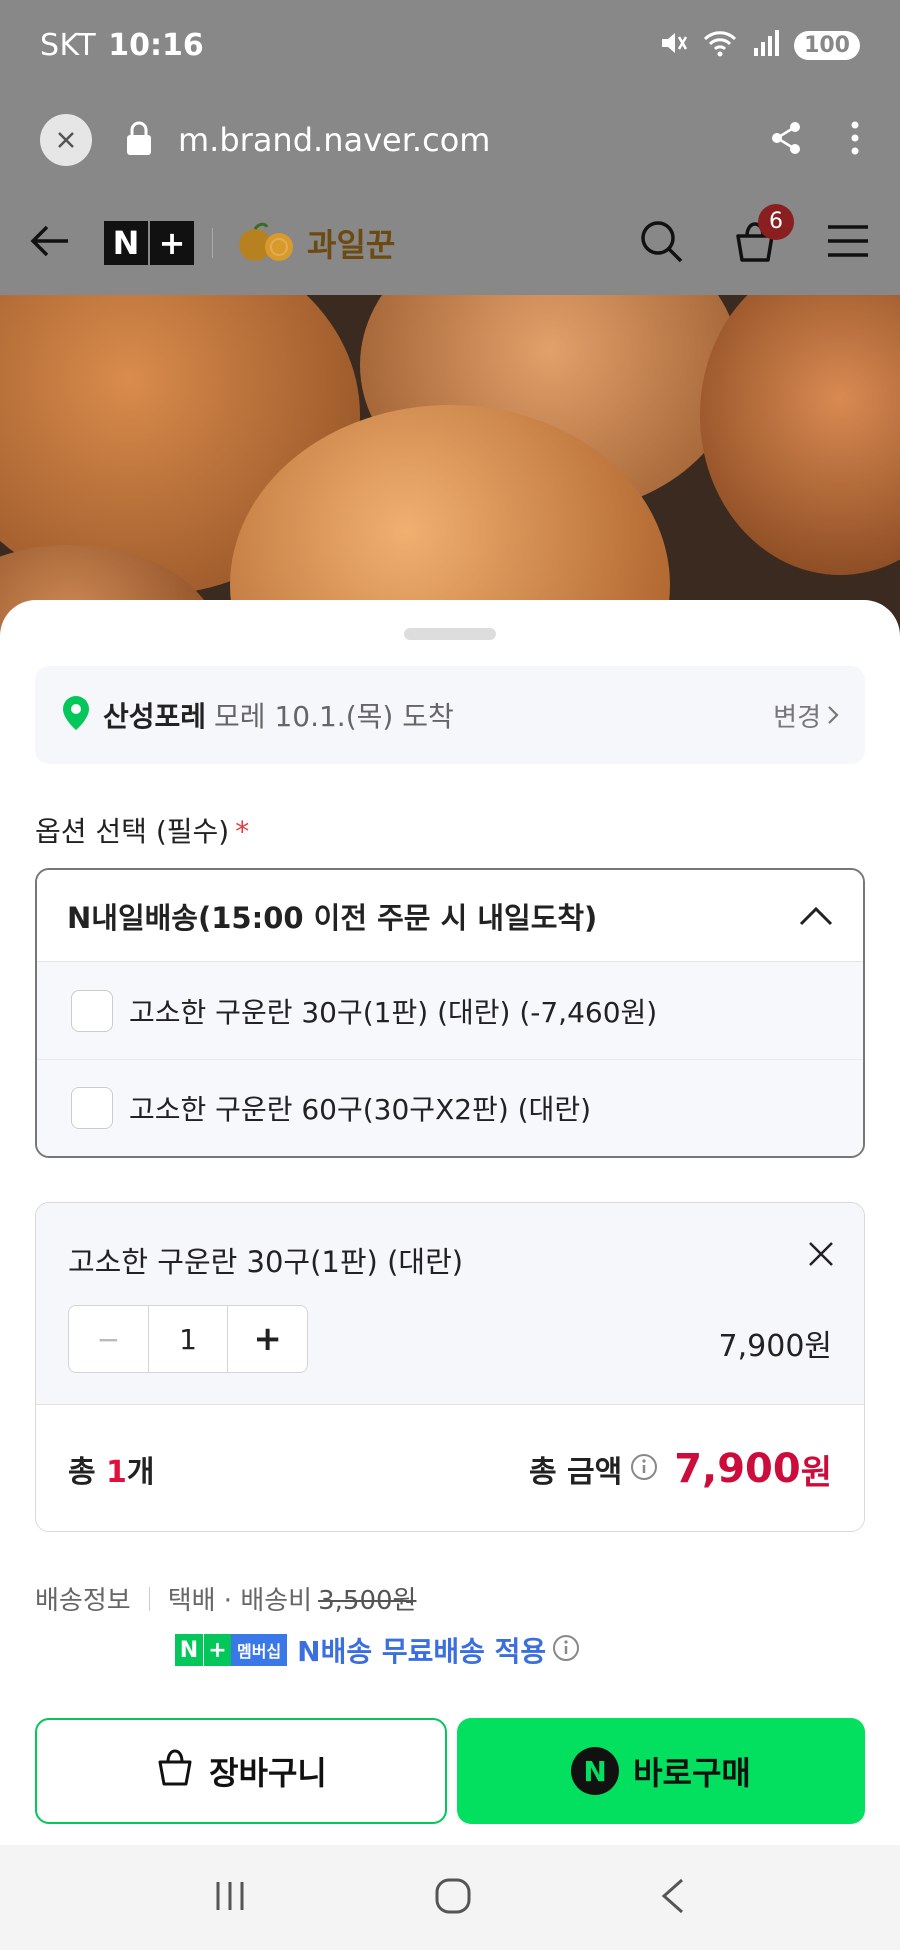 The image size is (900, 1950). I want to click on quantity-stepper: − 1 +, so click(188, 1339).